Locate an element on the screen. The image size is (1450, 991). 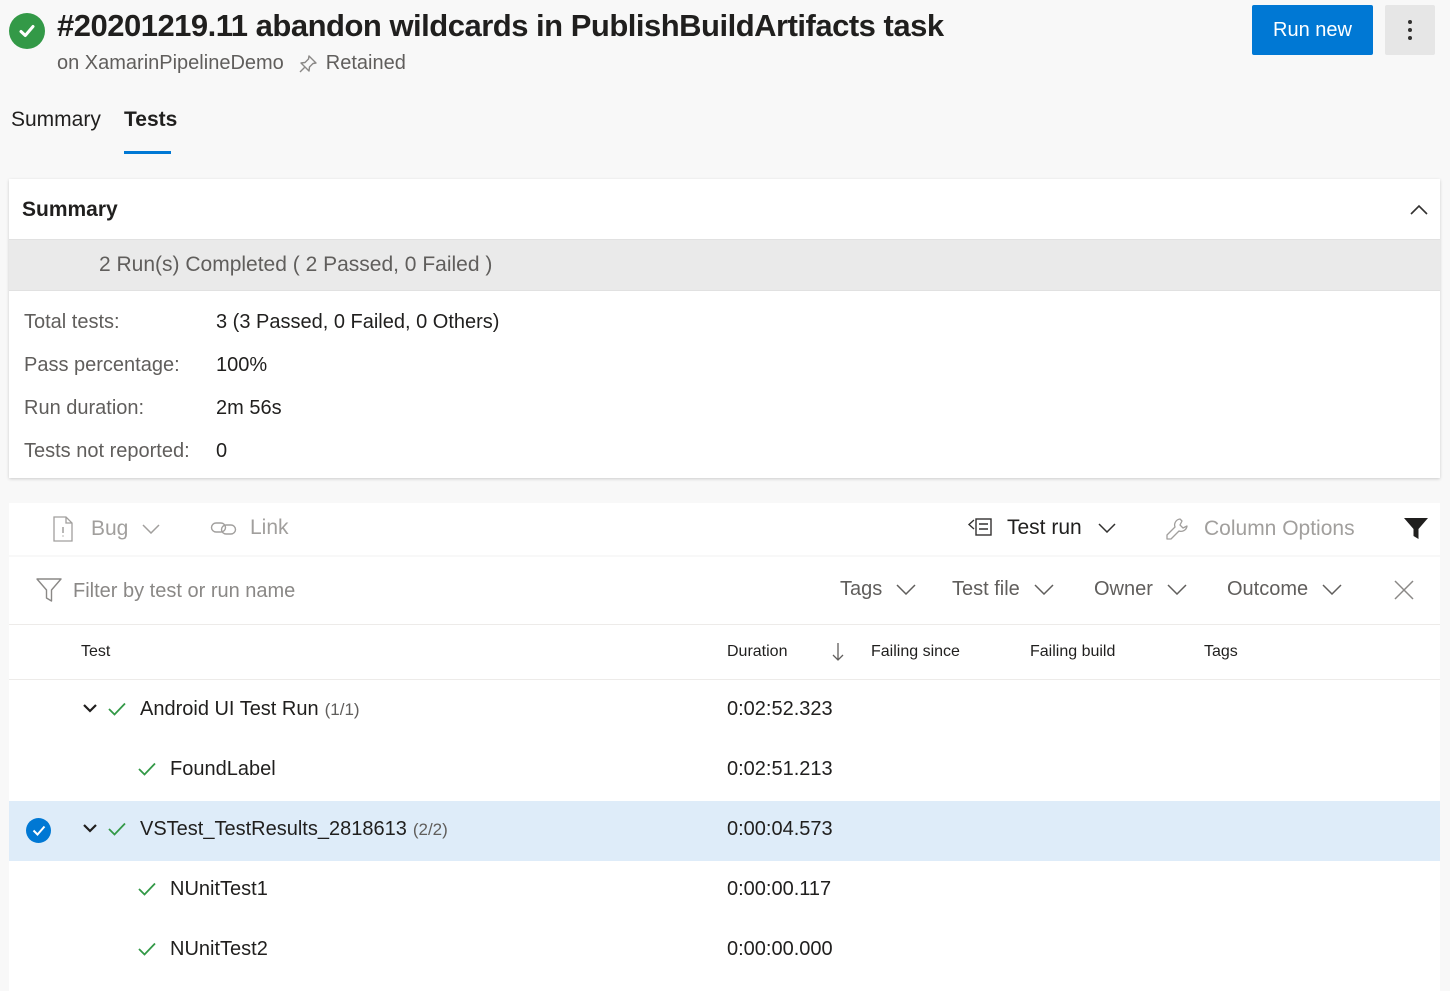
test-file-filter-dropdown: Test file is located at coordinates (1003, 589).